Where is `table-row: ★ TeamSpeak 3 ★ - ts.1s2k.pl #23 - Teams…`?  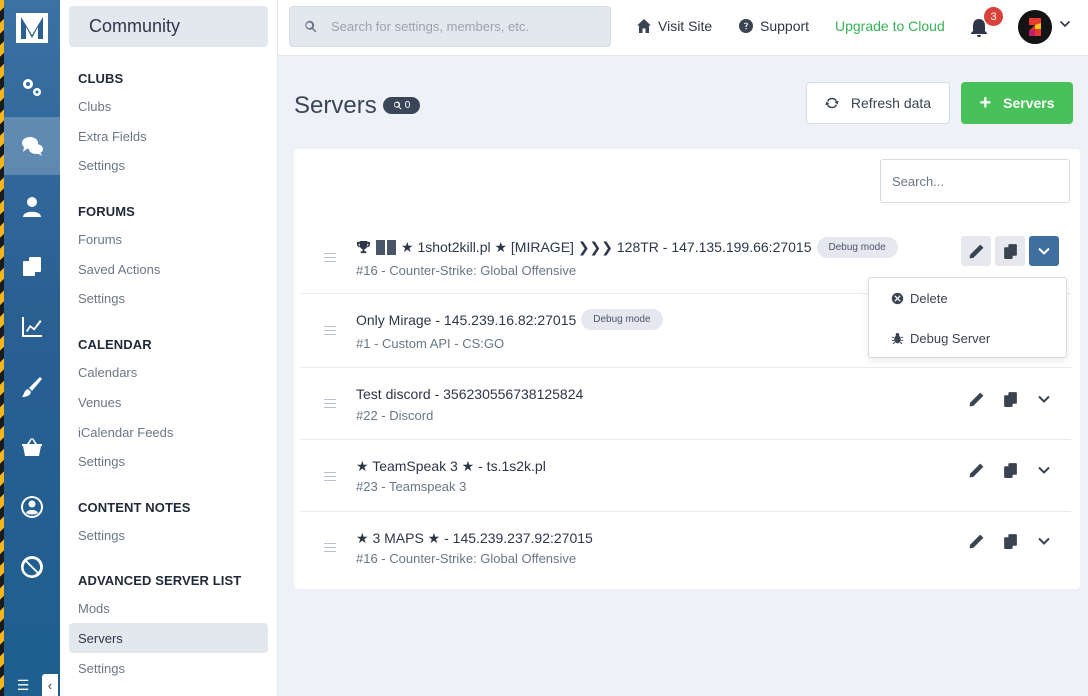
table-row: ★ TeamSpeak 3 ★ - ts.1s2k.pl #23 - Teams… is located at coordinates (686, 476).